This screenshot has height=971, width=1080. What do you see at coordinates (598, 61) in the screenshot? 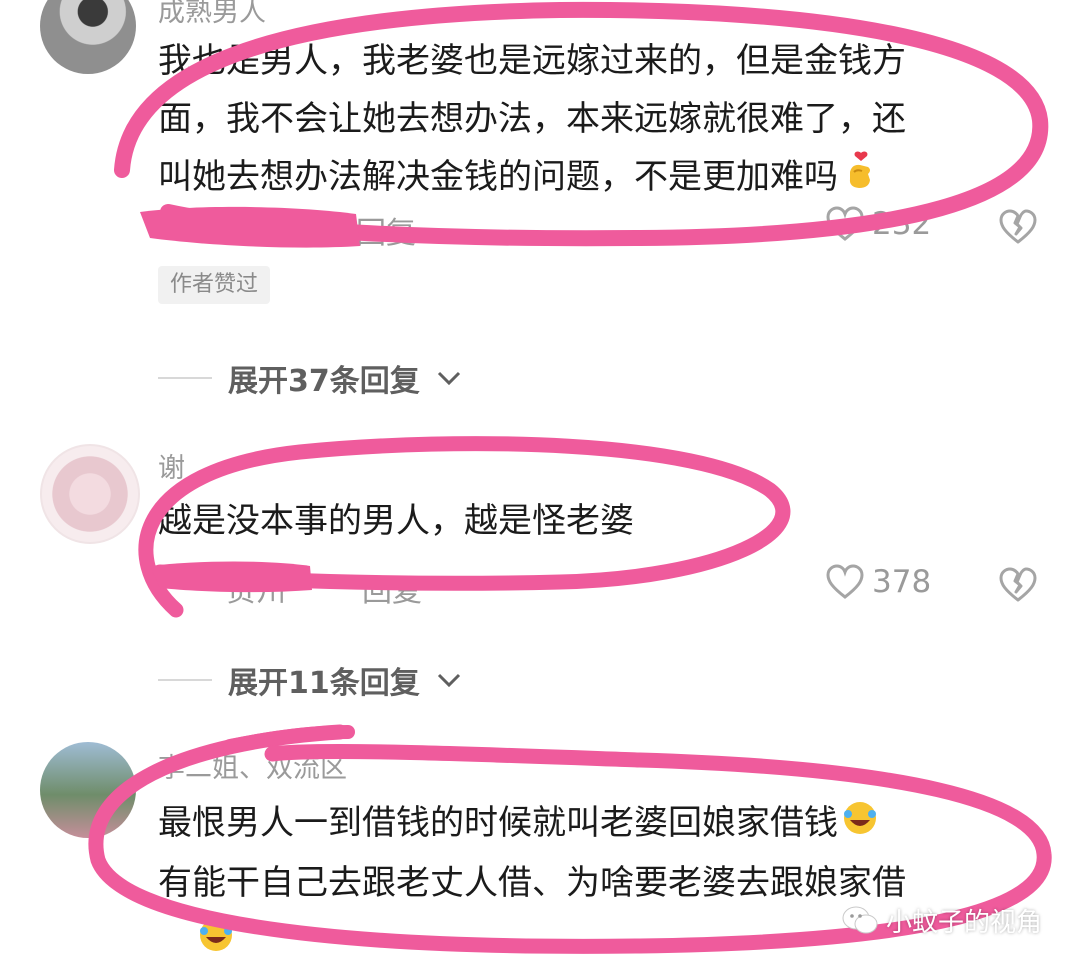
I see `comment-line: 我也是男人，我老婆也是远嫁过来的，但是金钱方` at bounding box center [598, 61].